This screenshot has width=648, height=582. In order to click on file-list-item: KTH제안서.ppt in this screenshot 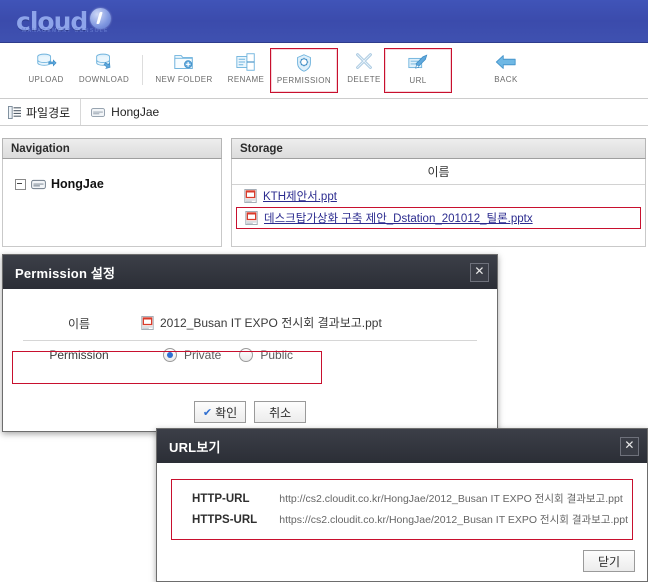, I will do `click(438, 195)`.